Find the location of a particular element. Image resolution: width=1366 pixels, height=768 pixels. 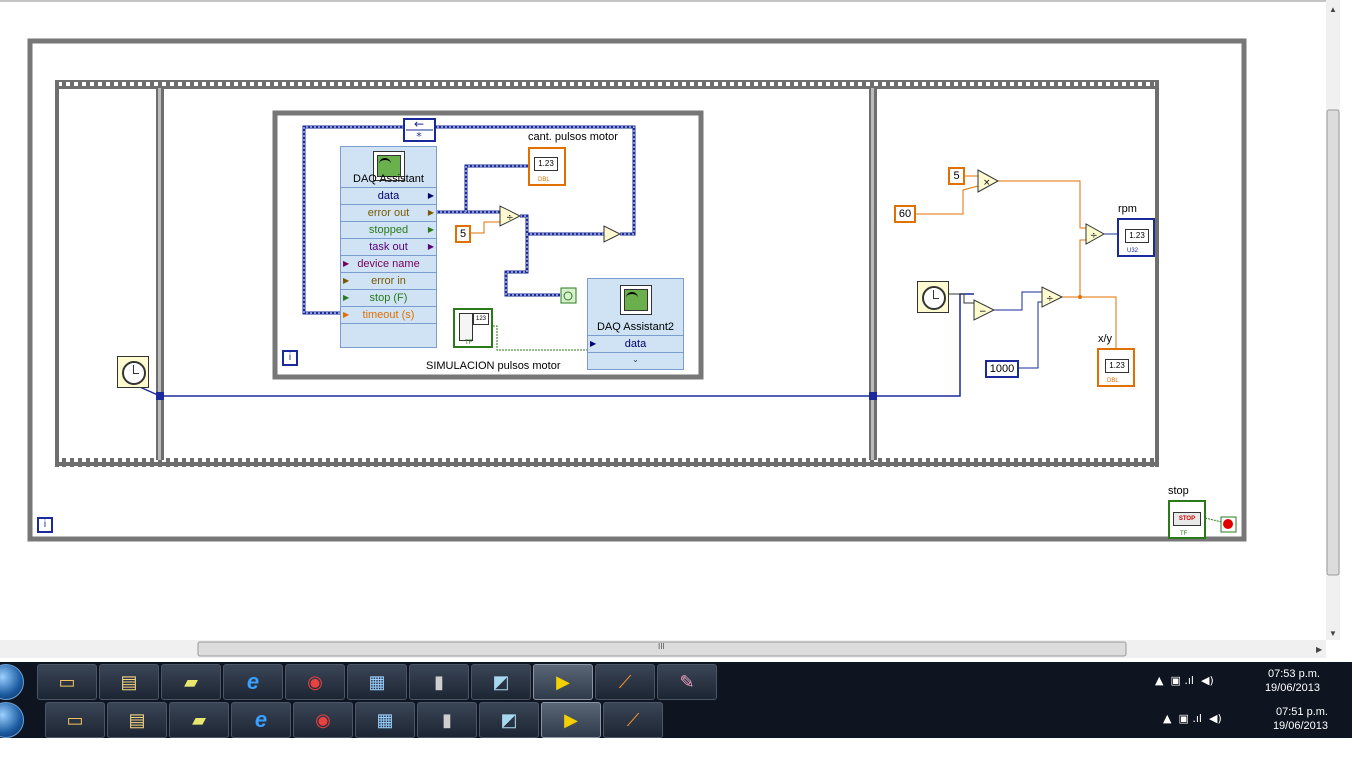

daq-terminal-task-out: ▶ task out is located at coordinates (388, 246).